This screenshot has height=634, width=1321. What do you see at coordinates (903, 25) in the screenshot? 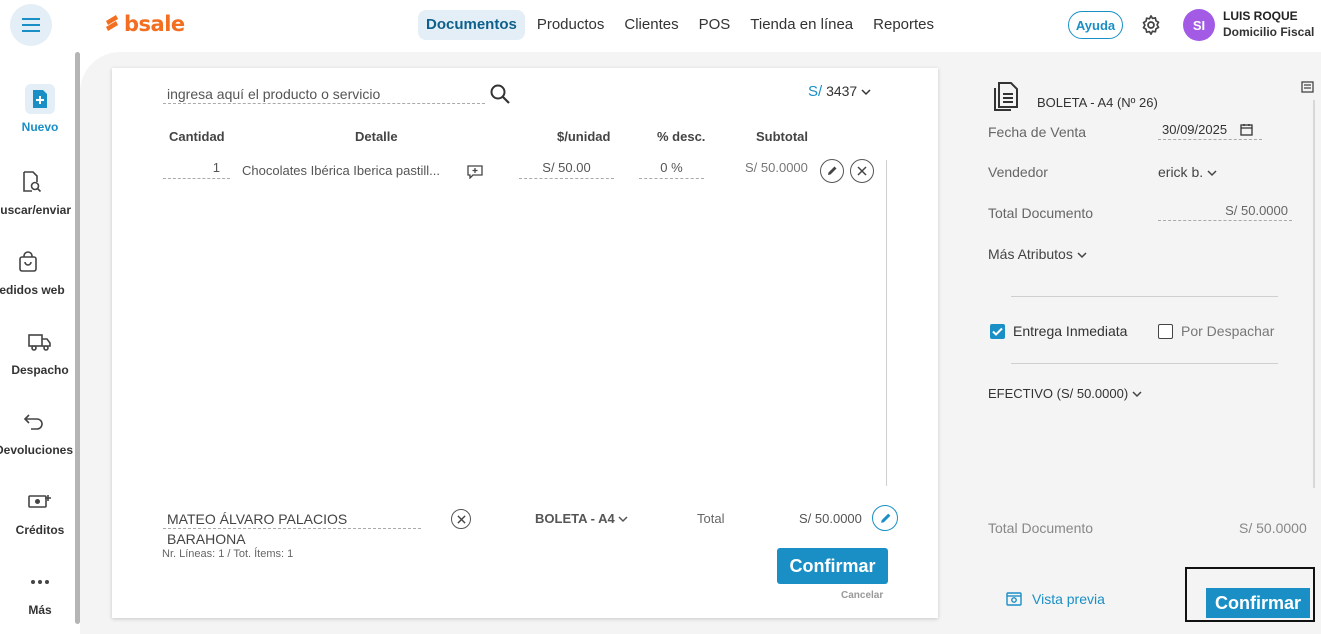
I see `nav-reportes: Reportes` at bounding box center [903, 25].